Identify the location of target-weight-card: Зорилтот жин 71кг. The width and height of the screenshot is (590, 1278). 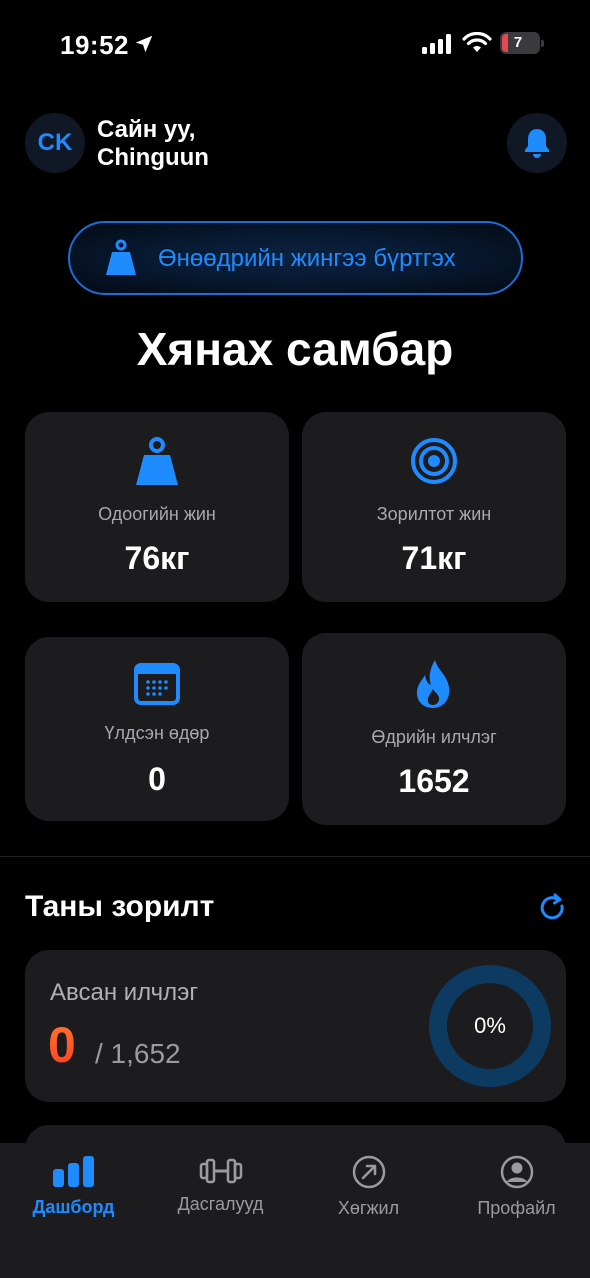
(434, 507).